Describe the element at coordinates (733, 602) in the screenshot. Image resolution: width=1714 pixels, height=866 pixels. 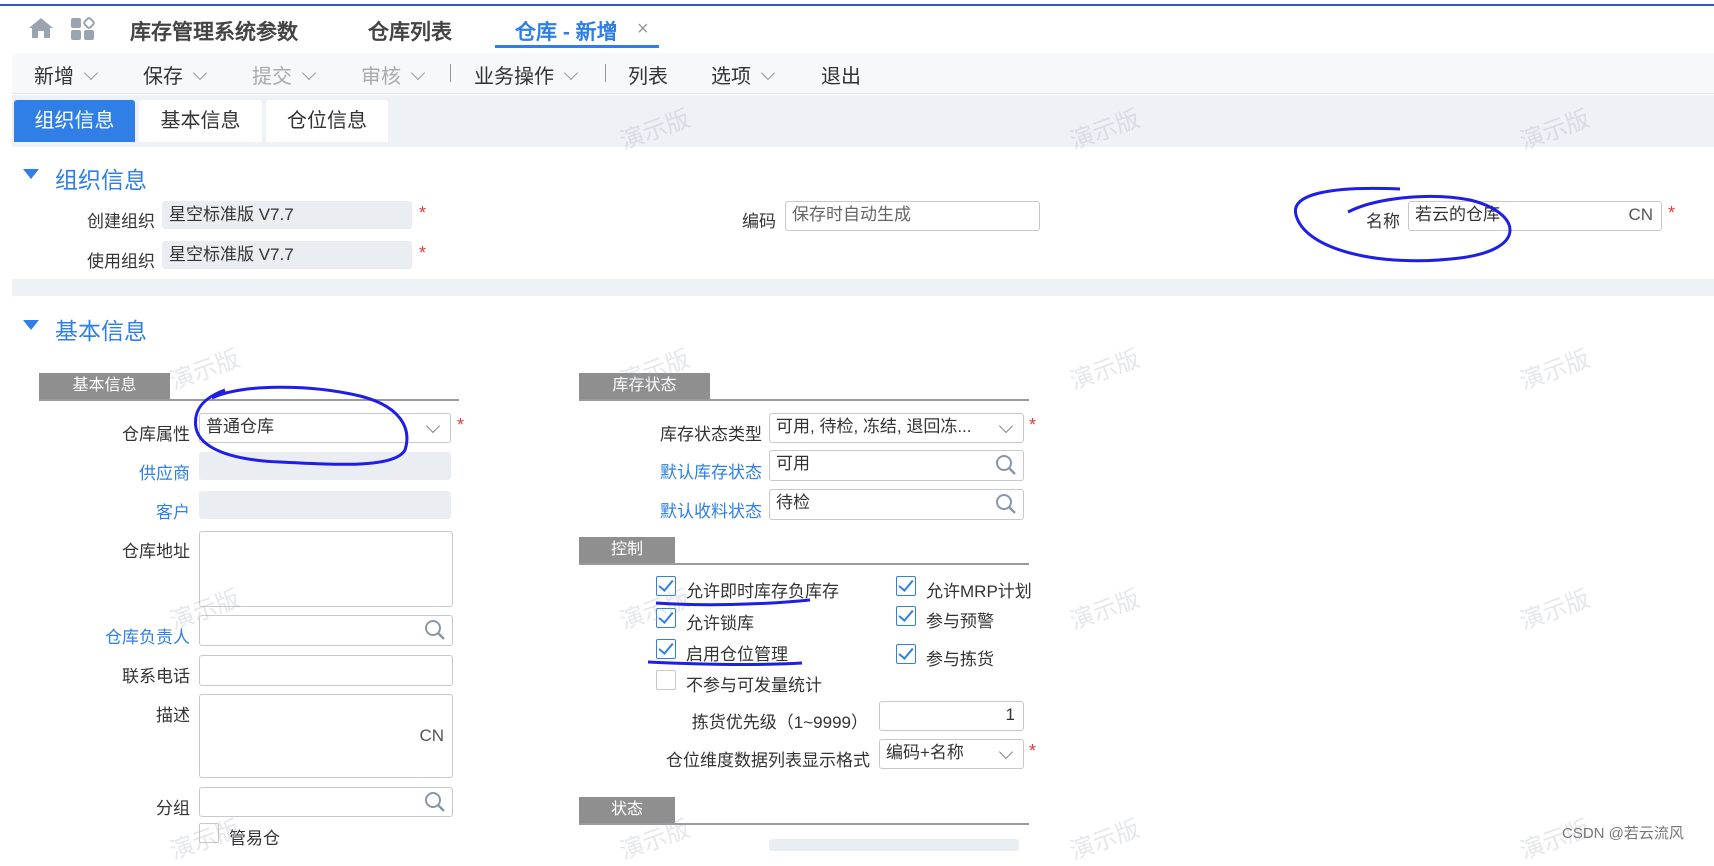
I see `annotation-underline-negative` at that location.